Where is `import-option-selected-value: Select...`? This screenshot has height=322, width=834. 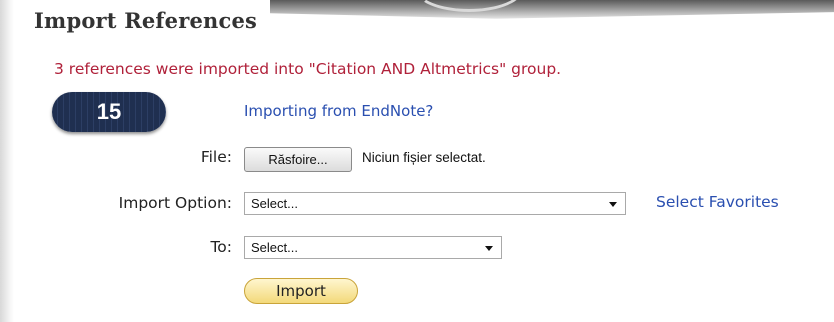 import-option-selected-value: Select... is located at coordinates (274, 203).